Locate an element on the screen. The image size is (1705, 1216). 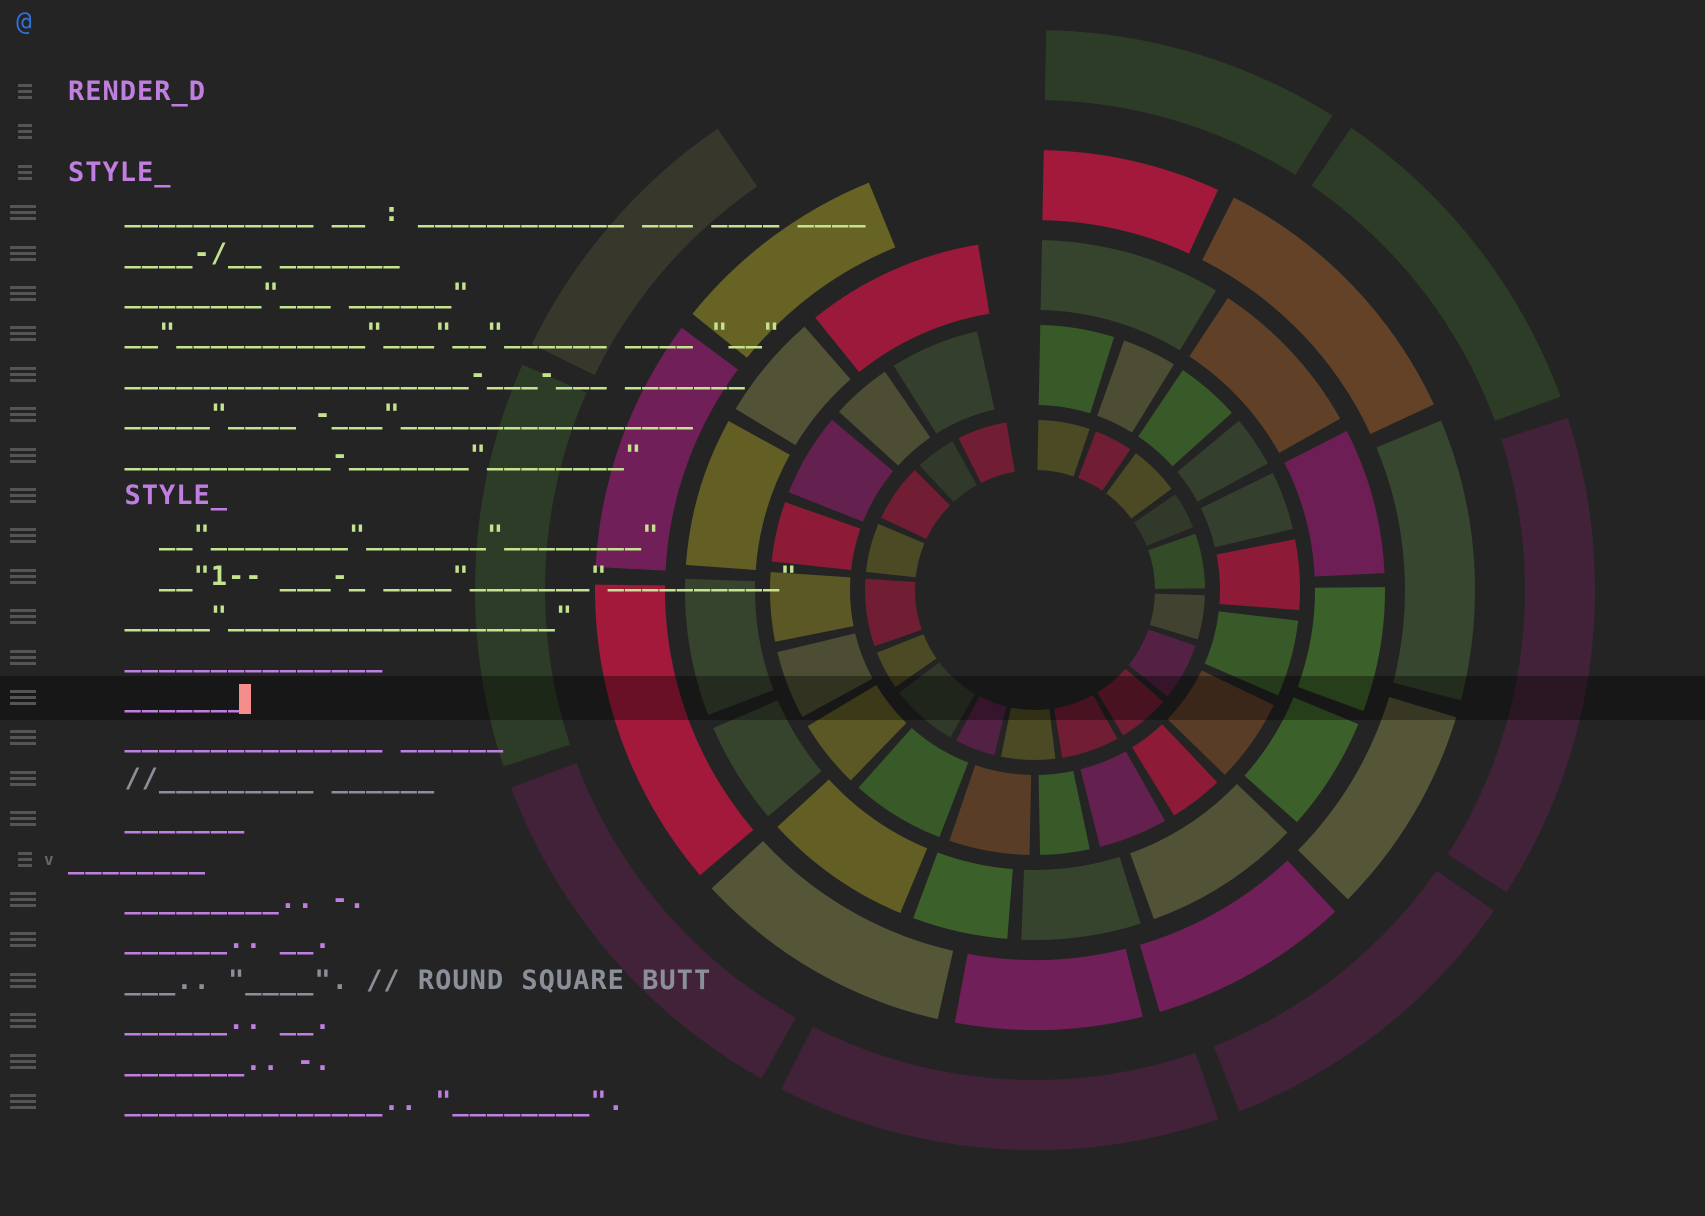
code-text: __"___________"___"__"______ ____ "__" is located at coordinates (435, 334).